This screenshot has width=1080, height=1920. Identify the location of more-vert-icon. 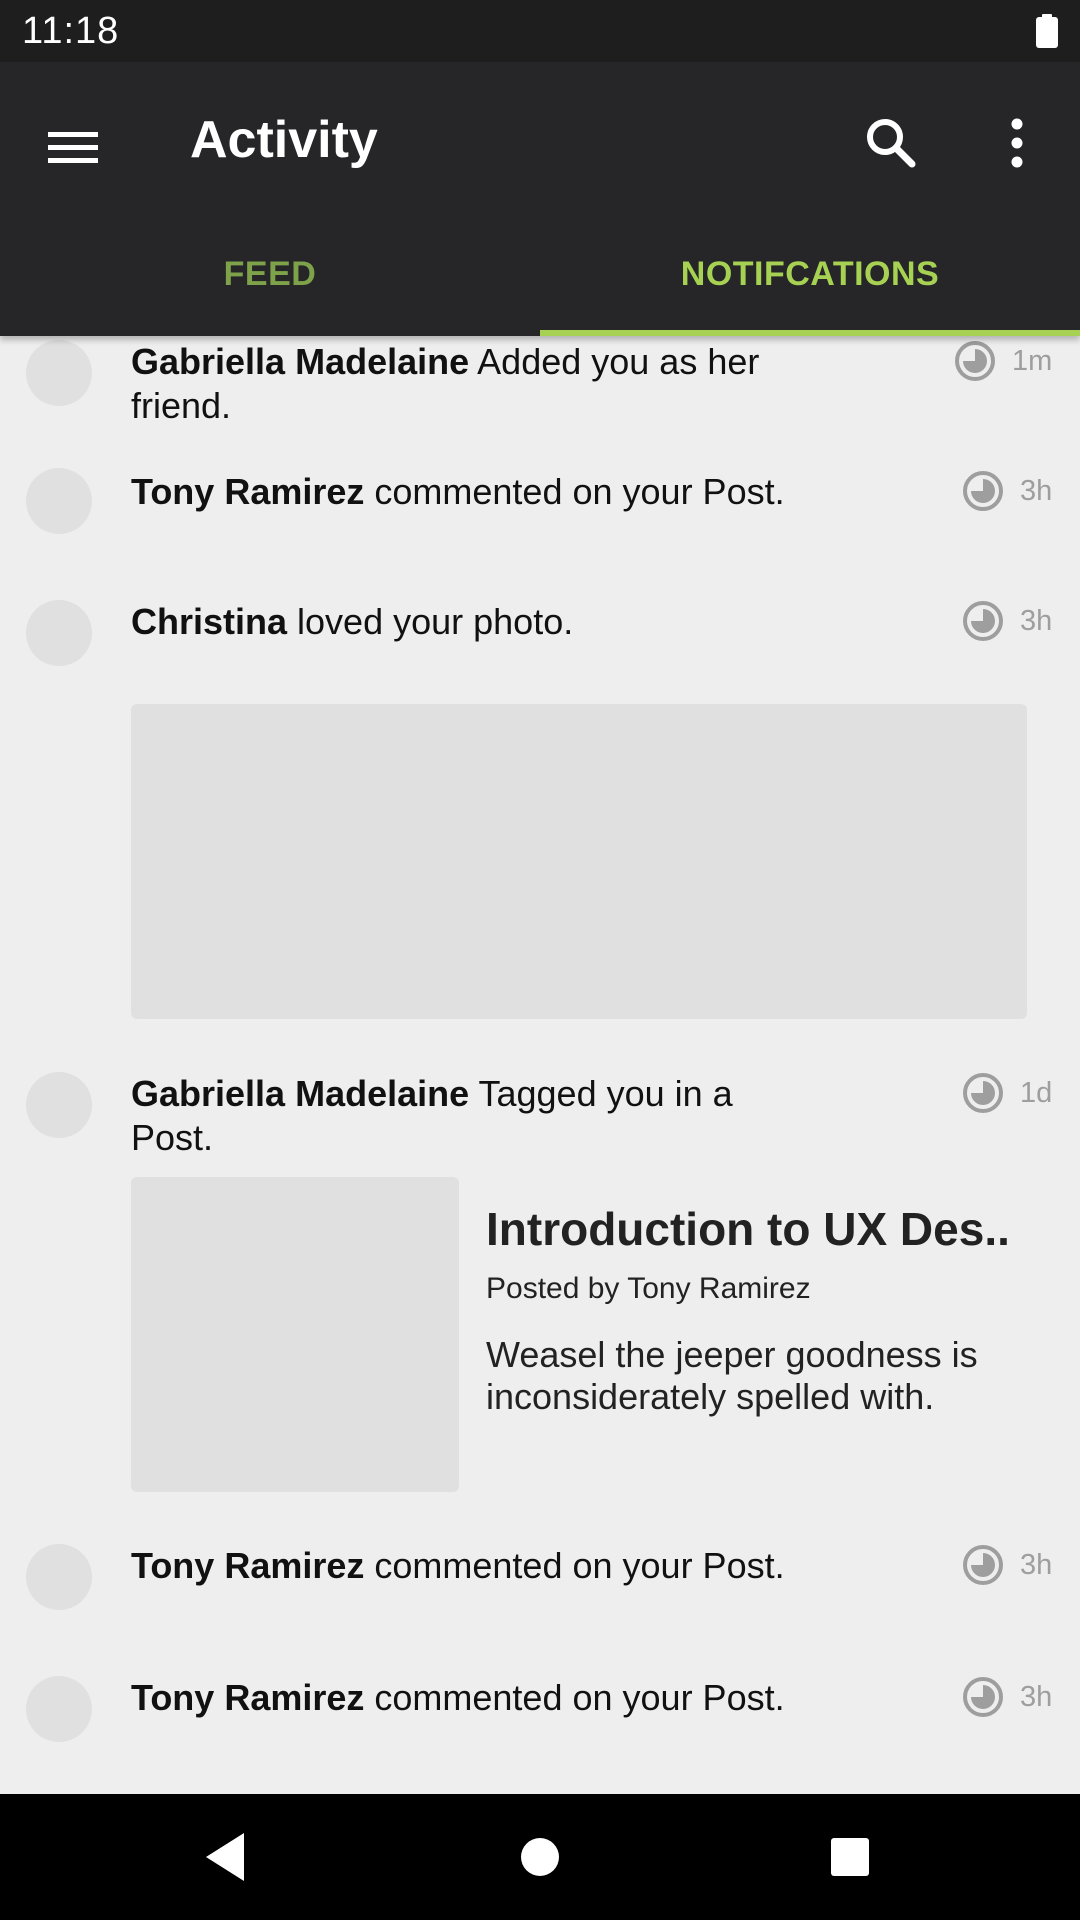
(1017, 143).